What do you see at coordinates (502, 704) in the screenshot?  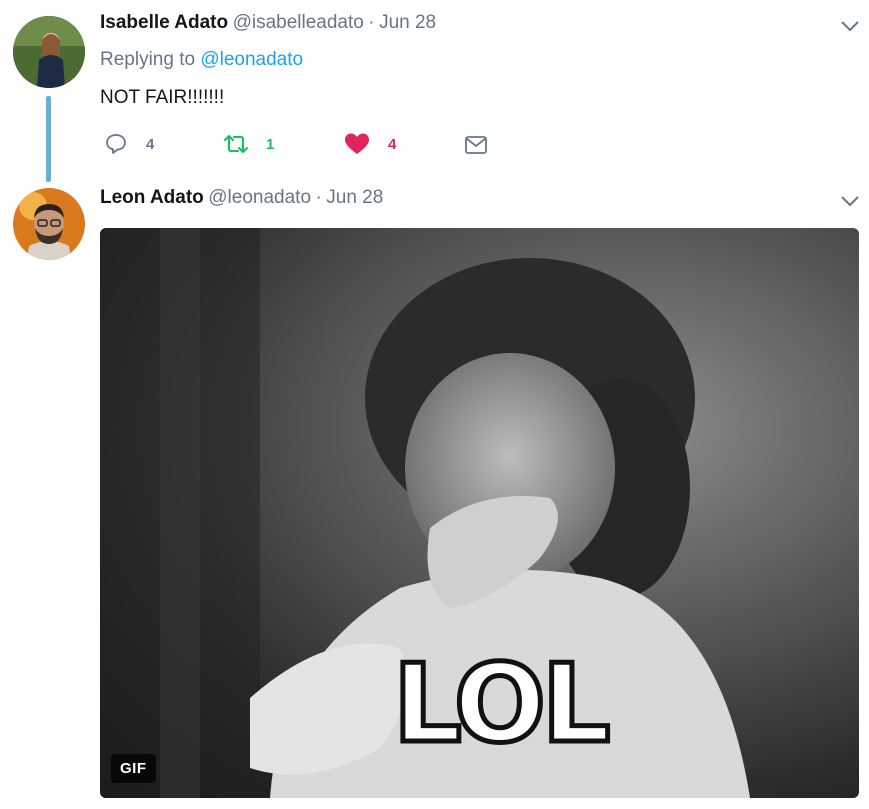 I see `gif-overlay-text: LOL` at bounding box center [502, 704].